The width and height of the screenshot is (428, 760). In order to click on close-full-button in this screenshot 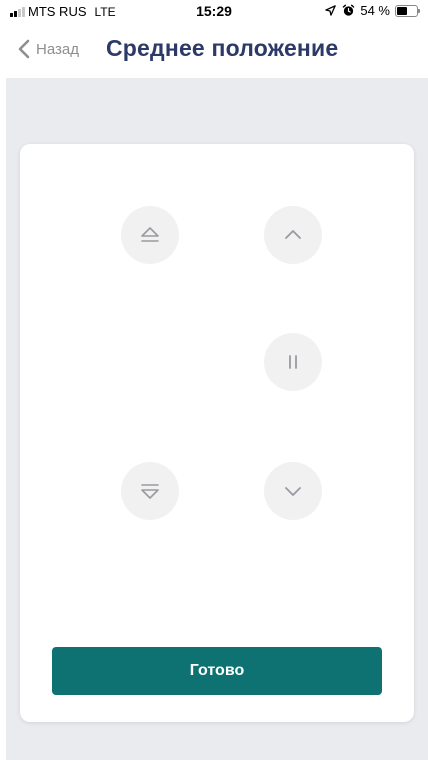, I will do `click(150, 491)`.